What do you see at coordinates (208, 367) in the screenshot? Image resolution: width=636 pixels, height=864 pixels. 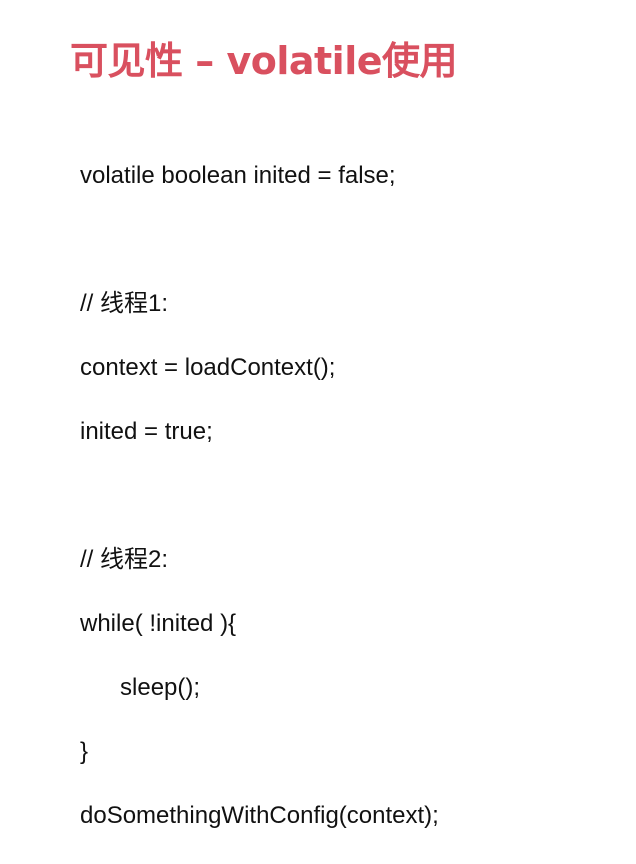 I see `code-line: context = loadContext();` at bounding box center [208, 367].